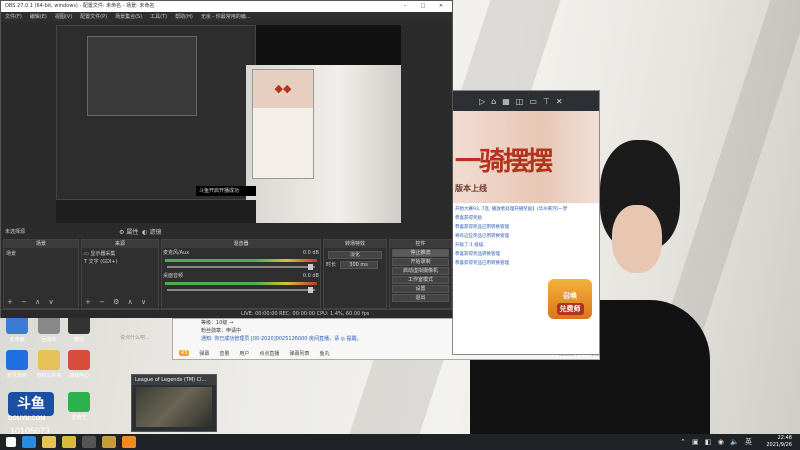  I want to click on source-controls: ⚙ 属性 ◐ 滤镜, so click(140, 231).